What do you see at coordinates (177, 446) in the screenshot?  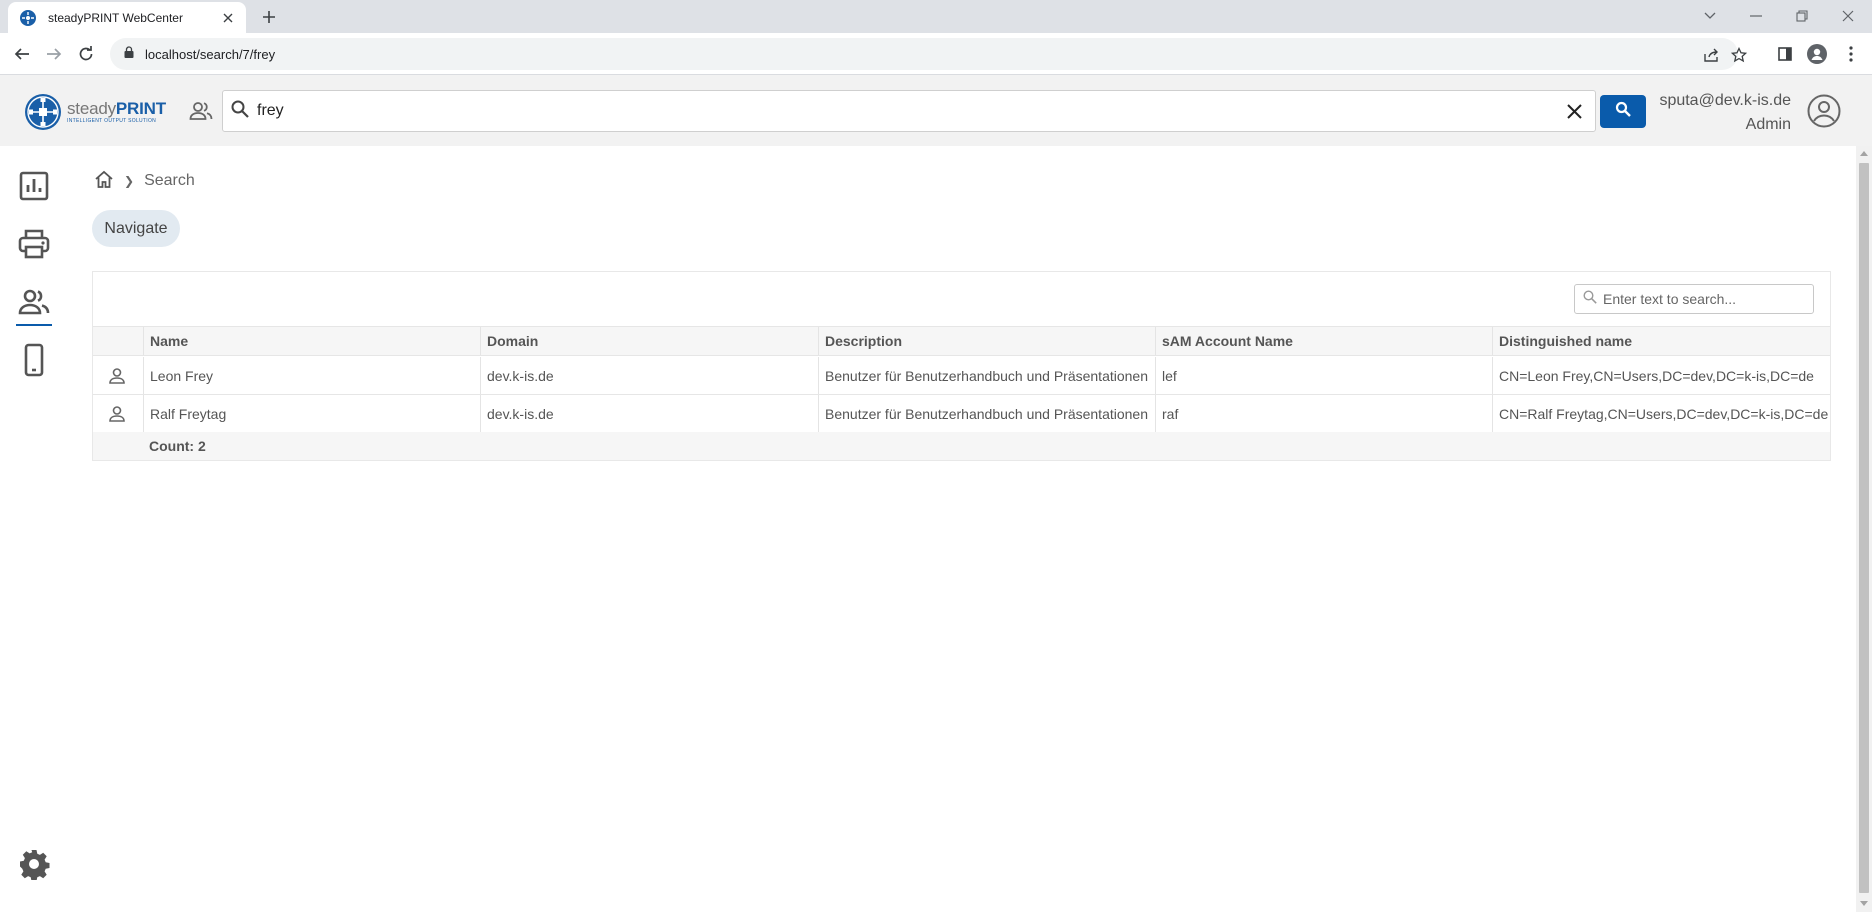 I see `result-count: Count: 2` at bounding box center [177, 446].